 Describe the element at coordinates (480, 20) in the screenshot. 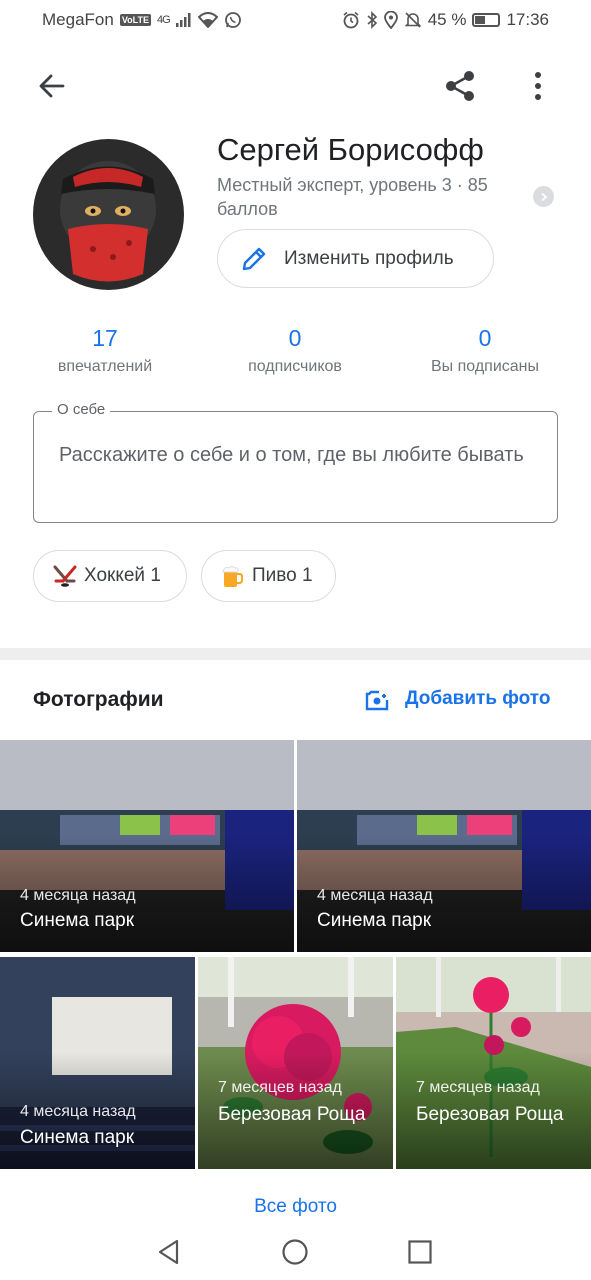

I see `battery-fill` at that location.